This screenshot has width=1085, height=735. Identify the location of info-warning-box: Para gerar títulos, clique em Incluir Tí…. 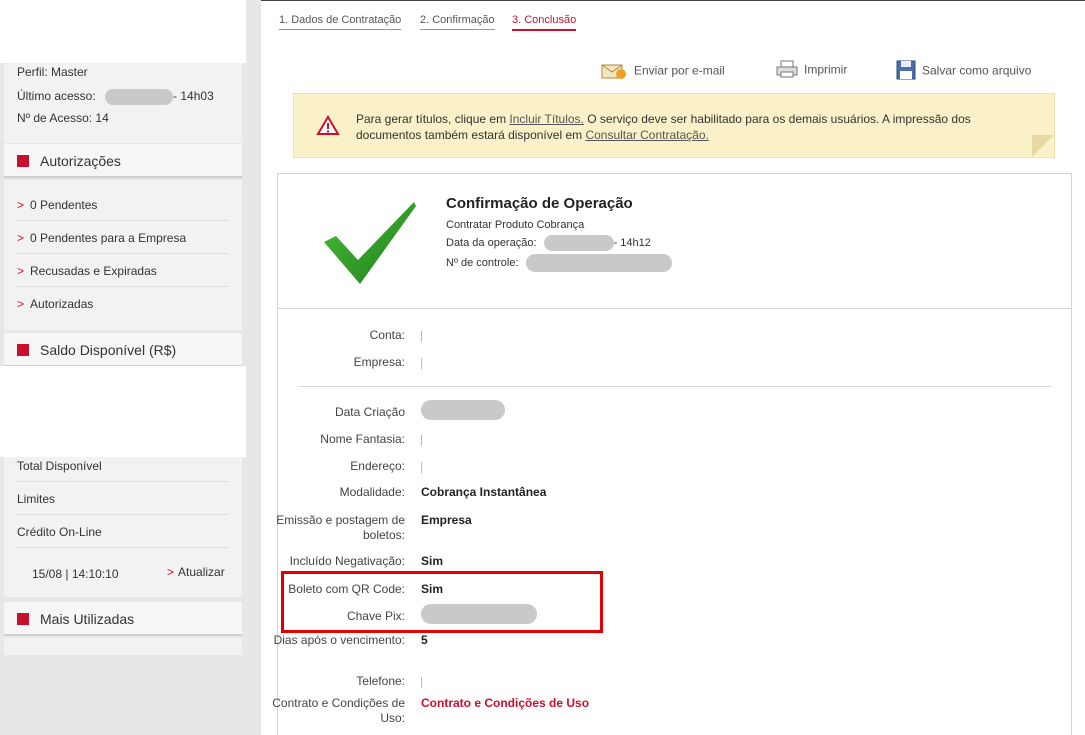
(674, 125).